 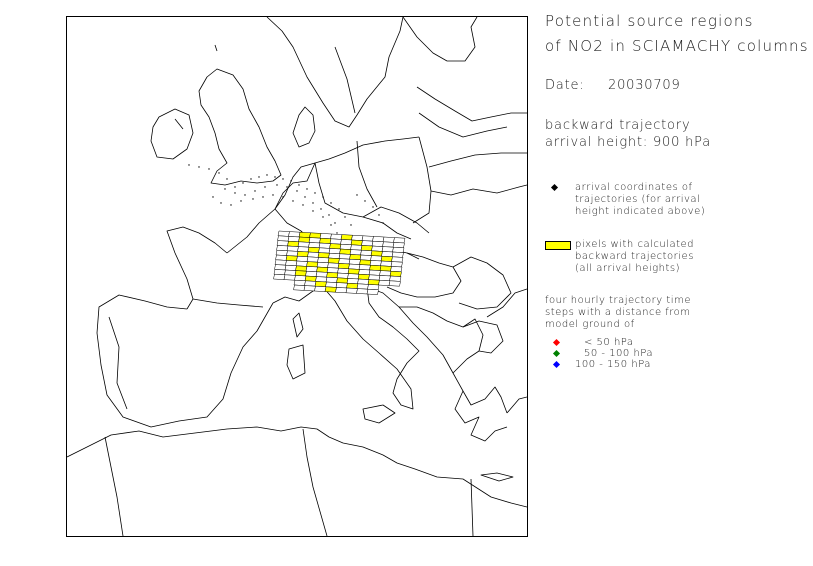 I want to click on timestep-item-2: 50 - 100 hPa, so click(x=619, y=353).